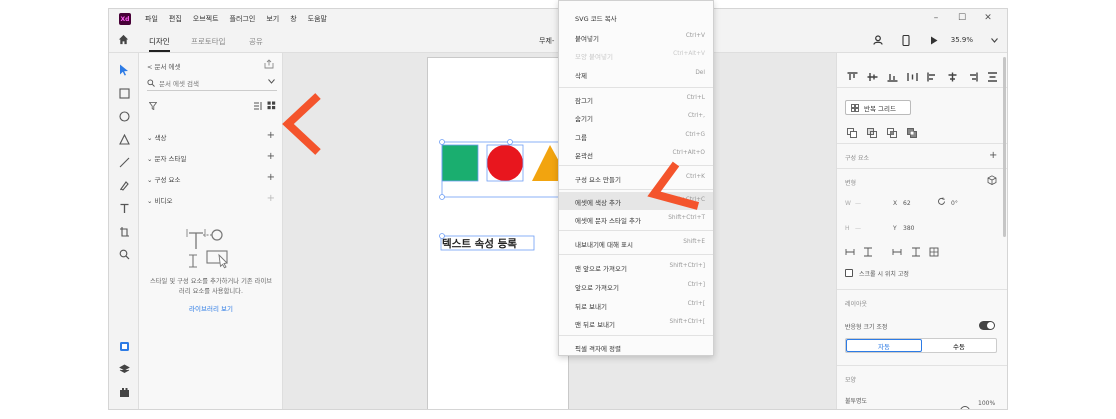  I want to click on rotation-field: 0°, so click(954, 203).